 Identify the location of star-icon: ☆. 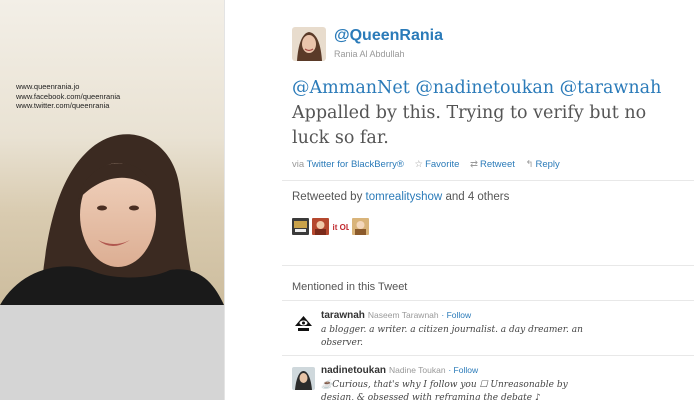
(419, 164).